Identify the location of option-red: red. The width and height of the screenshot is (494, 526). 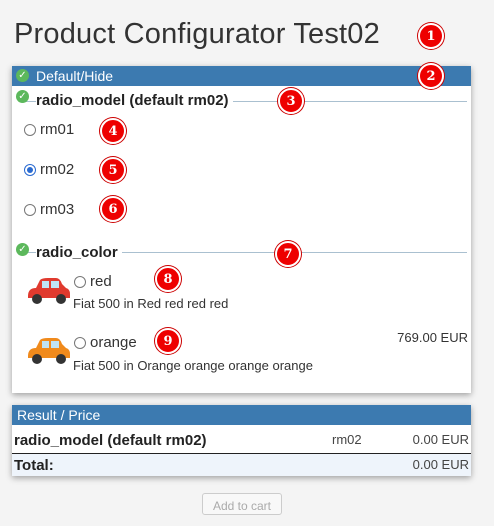
(93, 281).